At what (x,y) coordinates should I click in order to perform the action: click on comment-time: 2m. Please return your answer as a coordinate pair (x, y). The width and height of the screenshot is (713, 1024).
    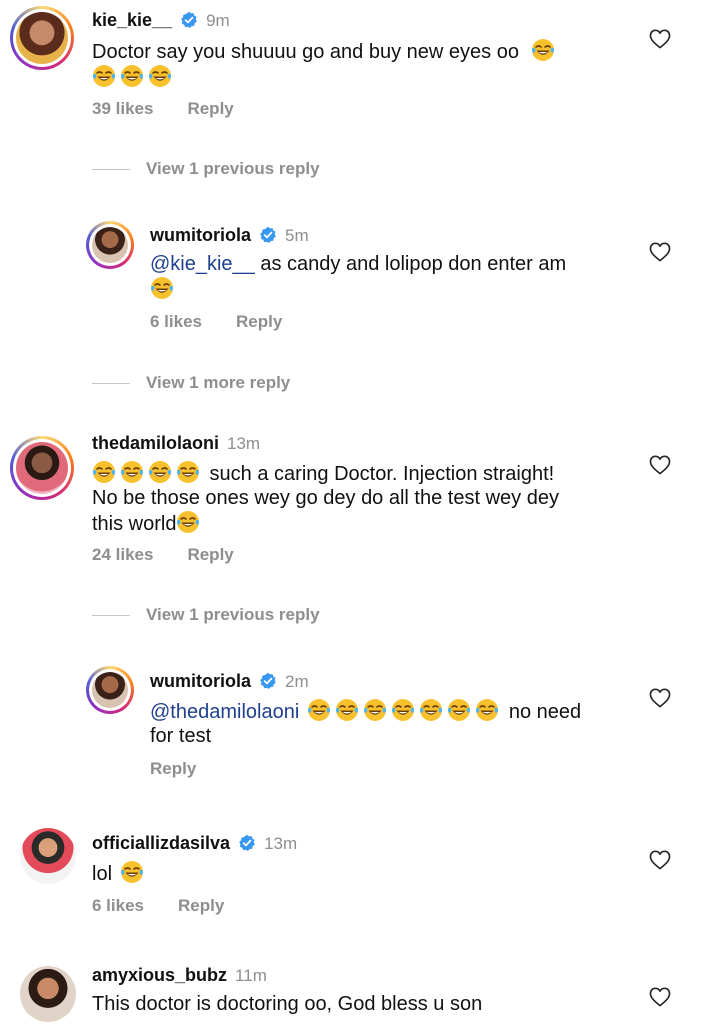
    Looking at the image, I should click on (297, 681).